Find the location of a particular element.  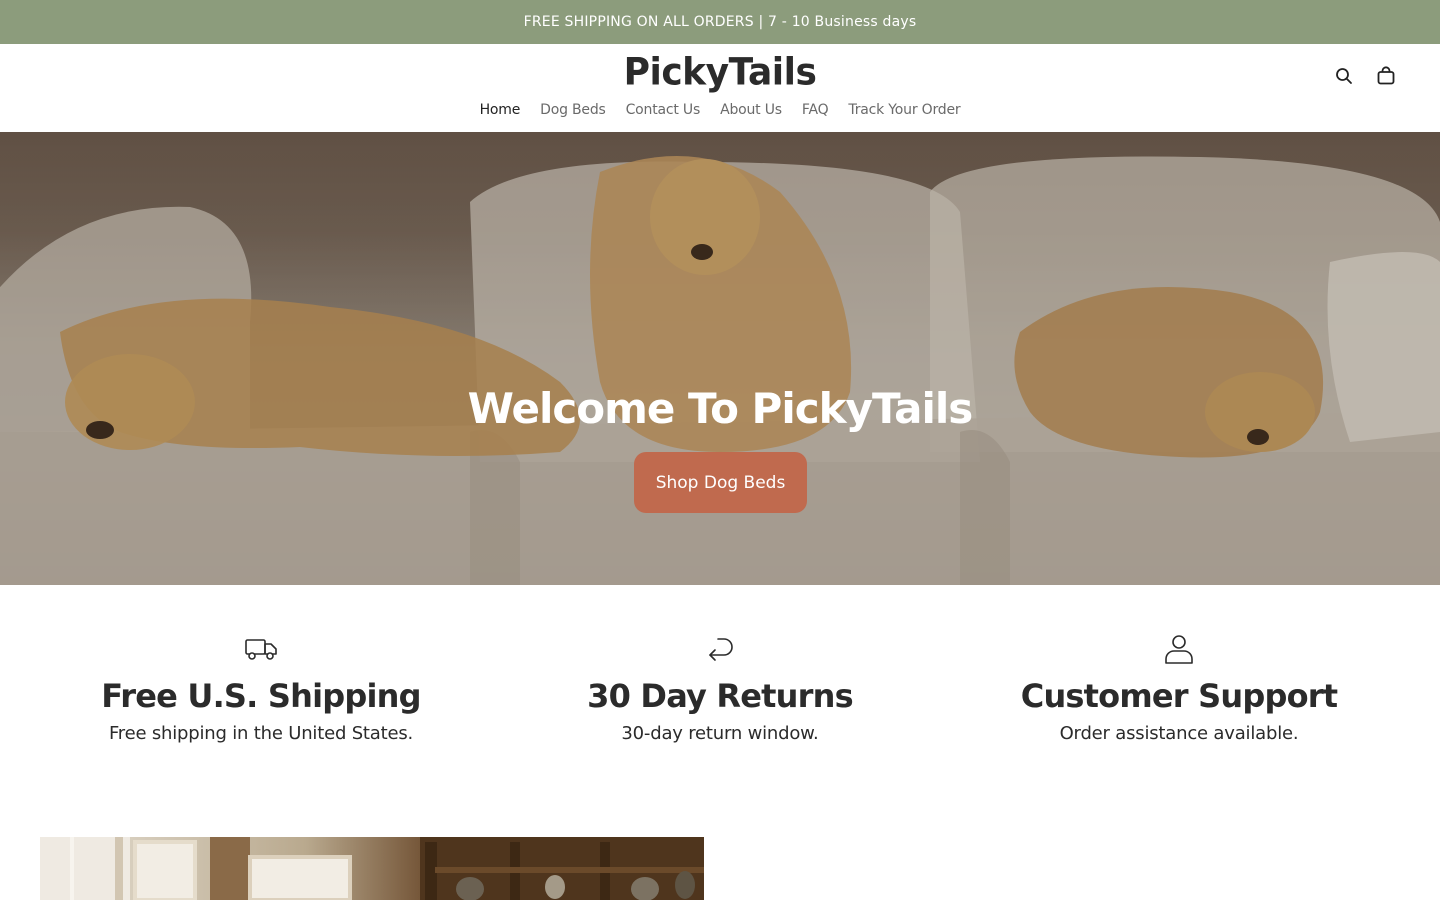

logo-text: PickyTails is located at coordinates (720, 72).